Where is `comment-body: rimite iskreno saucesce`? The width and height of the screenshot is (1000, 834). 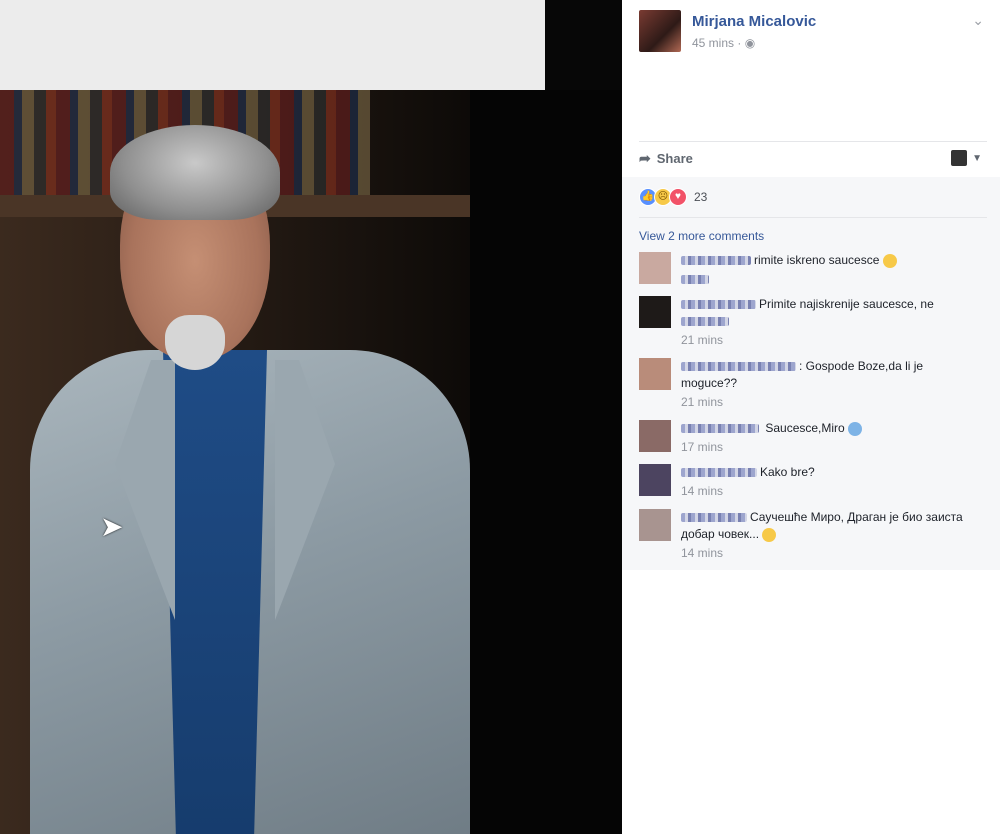
comment-body: rimite iskreno saucesce is located at coordinates (831, 270).